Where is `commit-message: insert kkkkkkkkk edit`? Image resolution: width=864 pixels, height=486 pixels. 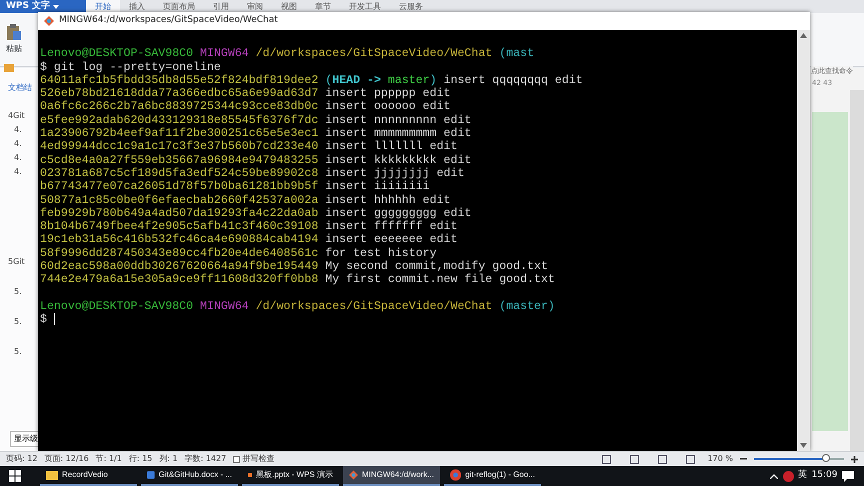 commit-message: insert kkkkkkkkk edit is located at coordinates (398, 160).